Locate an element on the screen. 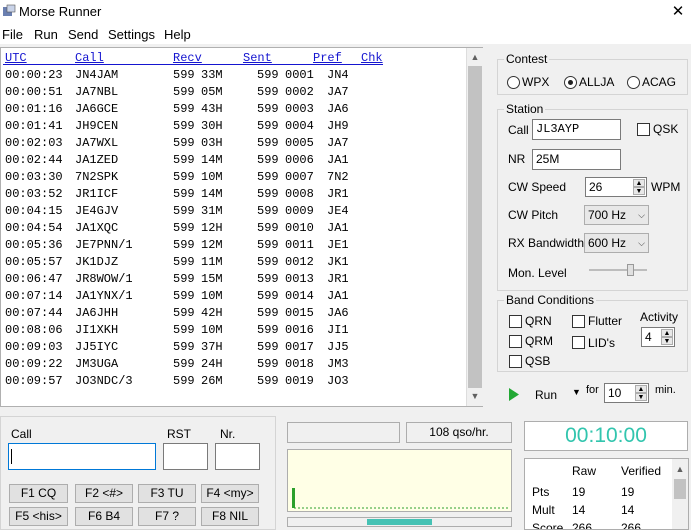  log-cell-call: JR1ICF is located at coordinates (97, 194).